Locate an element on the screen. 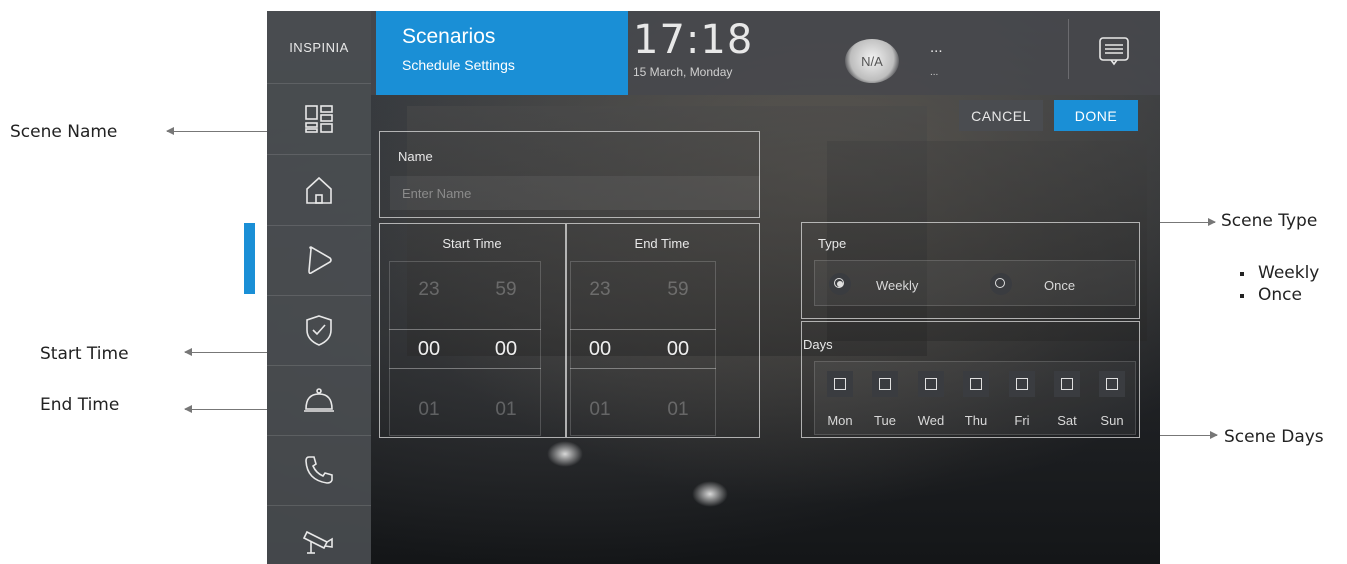 This screenshot has height=564, width=1347. day-label-fri: Fri is located at coordinates (1022, 420).